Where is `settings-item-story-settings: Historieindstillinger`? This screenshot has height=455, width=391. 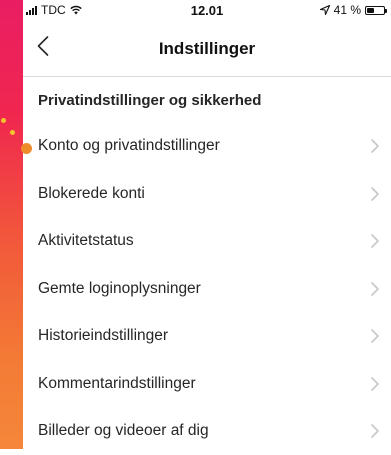
settings-item-story-settings: Historieindstillinger is located at coordinates (207, 336).